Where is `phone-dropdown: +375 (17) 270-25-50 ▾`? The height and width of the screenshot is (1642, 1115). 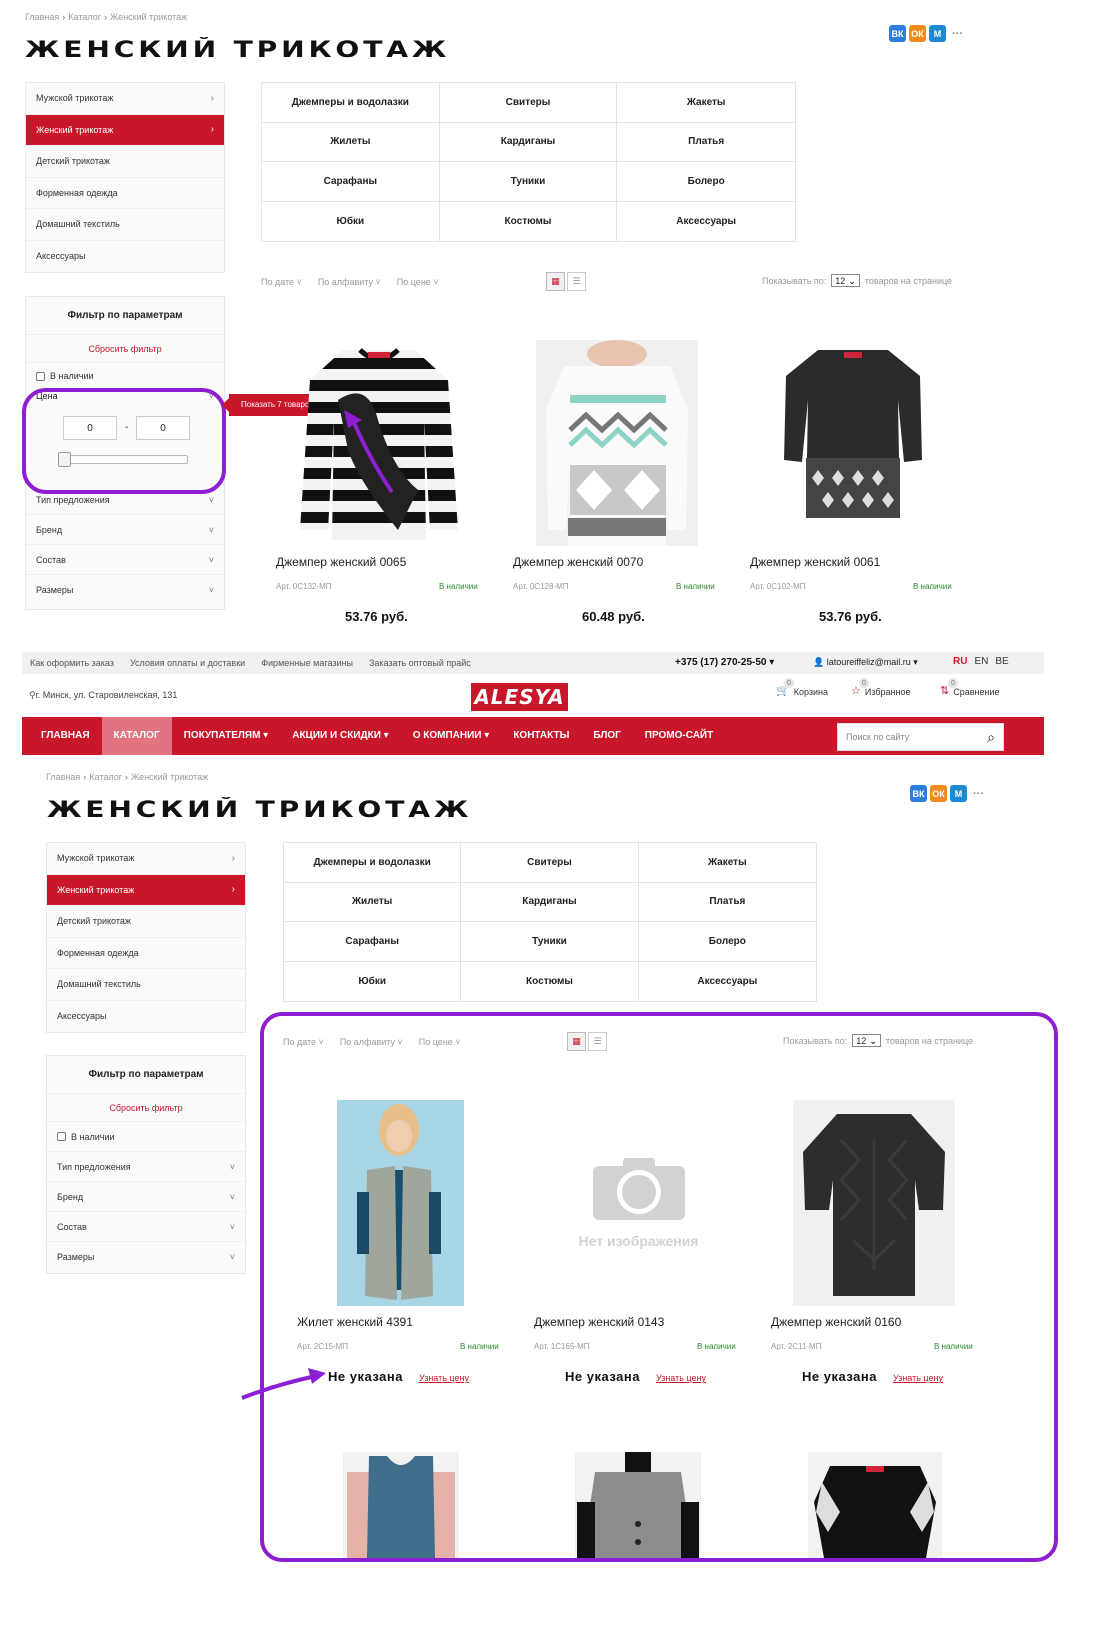 phone-dropdown: +375 (17) 270-25-50 ▾ is located at coordinates (724, 662).